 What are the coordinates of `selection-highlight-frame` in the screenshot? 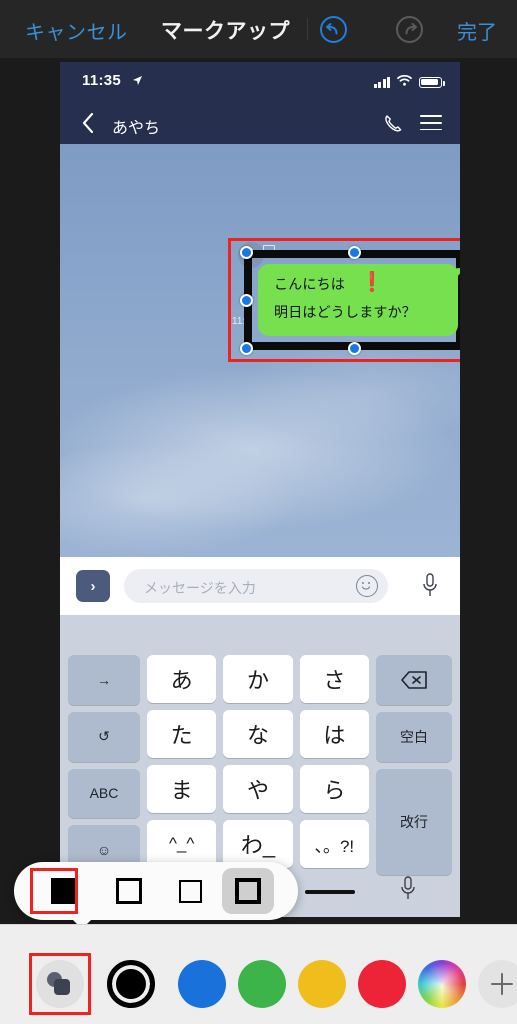 It's located at (344, 300).